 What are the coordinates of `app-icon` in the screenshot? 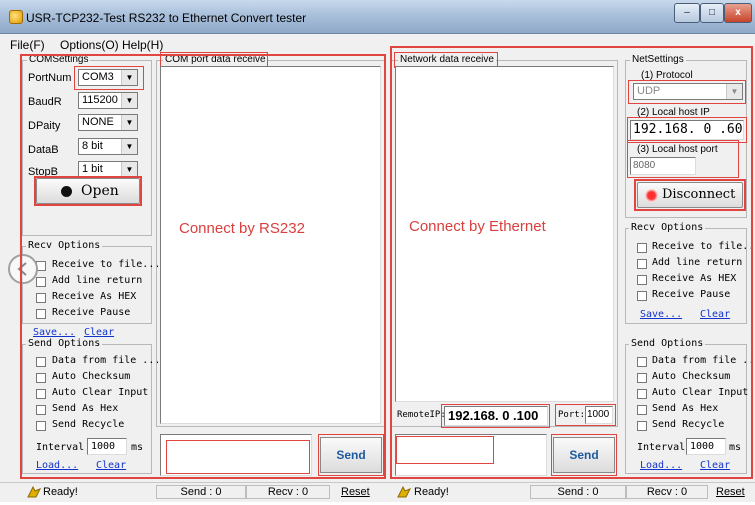 It's located at (16, 17).